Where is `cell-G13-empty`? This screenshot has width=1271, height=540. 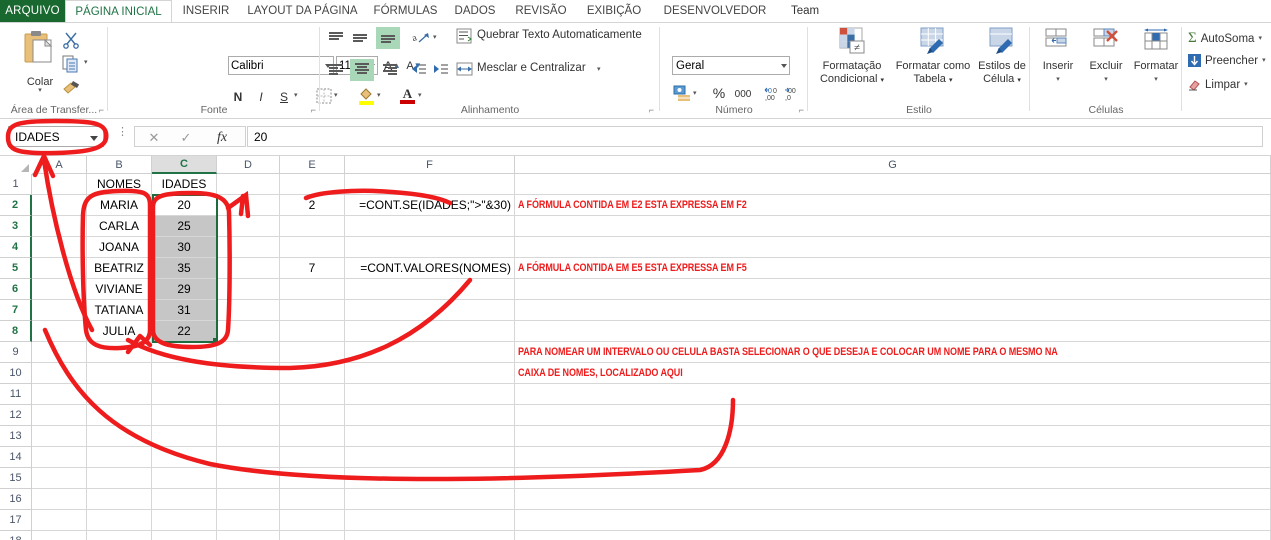 cell-G13-empty is located at coordinates (893, 436).